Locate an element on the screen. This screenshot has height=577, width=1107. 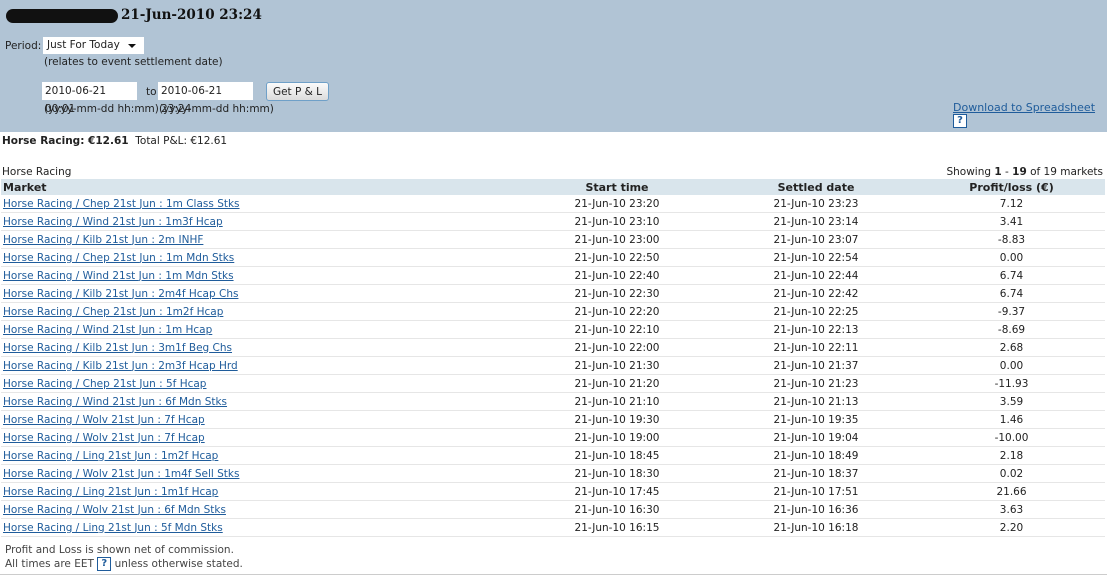
col-profit-loss: Profit/loss (€) is located at coordinates (1011, 187).